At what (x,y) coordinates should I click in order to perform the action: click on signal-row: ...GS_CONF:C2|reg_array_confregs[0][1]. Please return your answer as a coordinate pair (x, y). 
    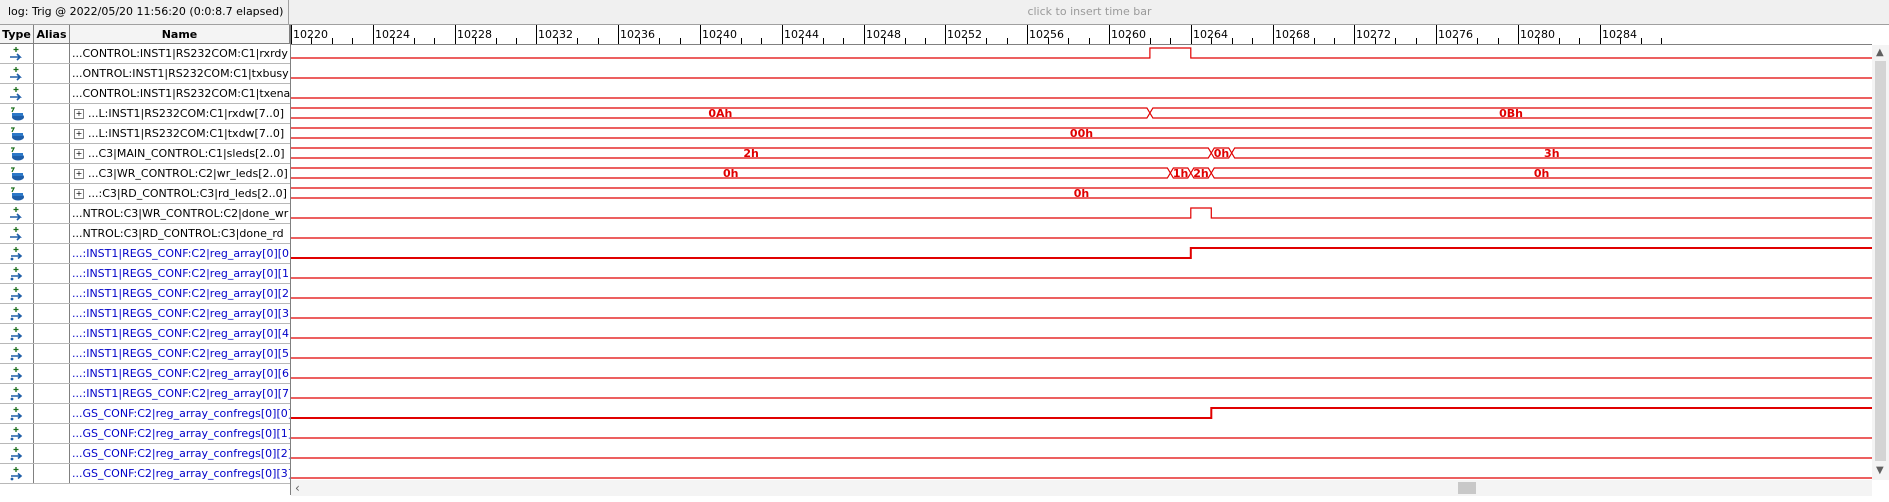
    Looking at the image, I should click on (145, 434).